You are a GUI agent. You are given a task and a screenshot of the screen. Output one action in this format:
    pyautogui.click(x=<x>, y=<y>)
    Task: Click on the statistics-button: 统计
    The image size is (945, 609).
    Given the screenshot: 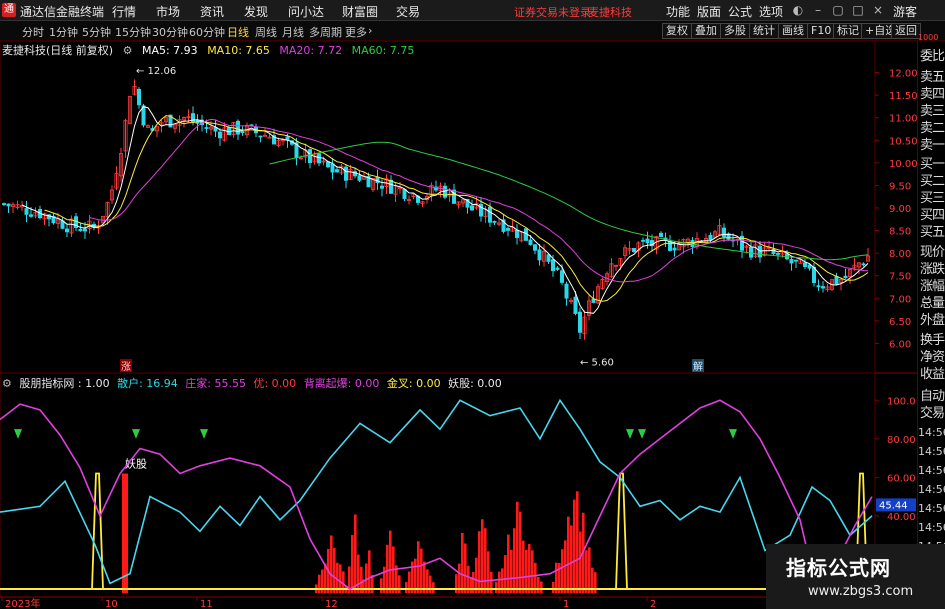 What is the action you would take?
    pyautogui.click(x=764, y=31)
    